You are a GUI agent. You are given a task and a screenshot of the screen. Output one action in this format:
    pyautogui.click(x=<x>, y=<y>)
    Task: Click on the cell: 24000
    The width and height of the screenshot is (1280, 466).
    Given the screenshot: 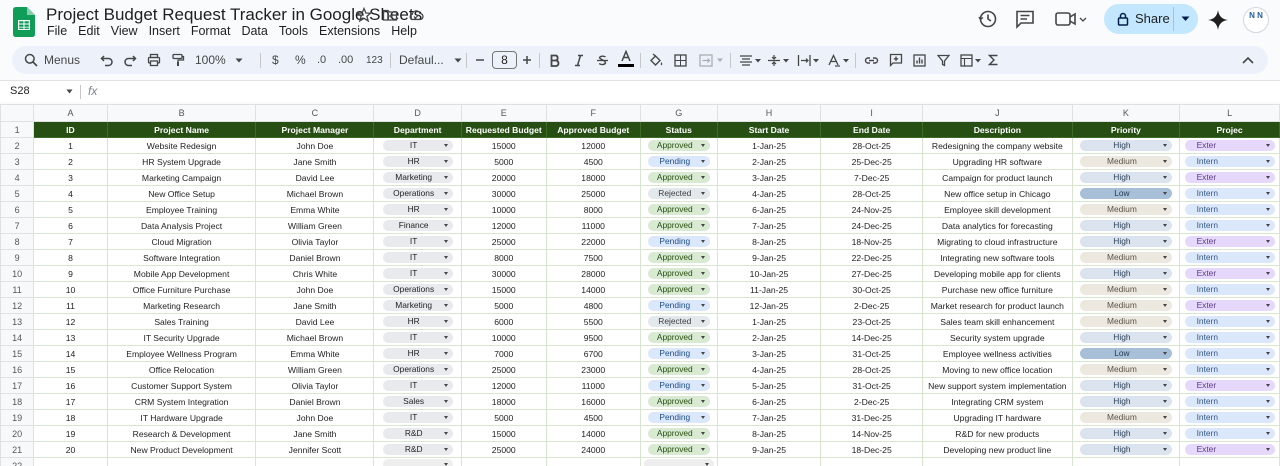 What is the action you would take?
    pyautogui.click(x=593, y=449)
    